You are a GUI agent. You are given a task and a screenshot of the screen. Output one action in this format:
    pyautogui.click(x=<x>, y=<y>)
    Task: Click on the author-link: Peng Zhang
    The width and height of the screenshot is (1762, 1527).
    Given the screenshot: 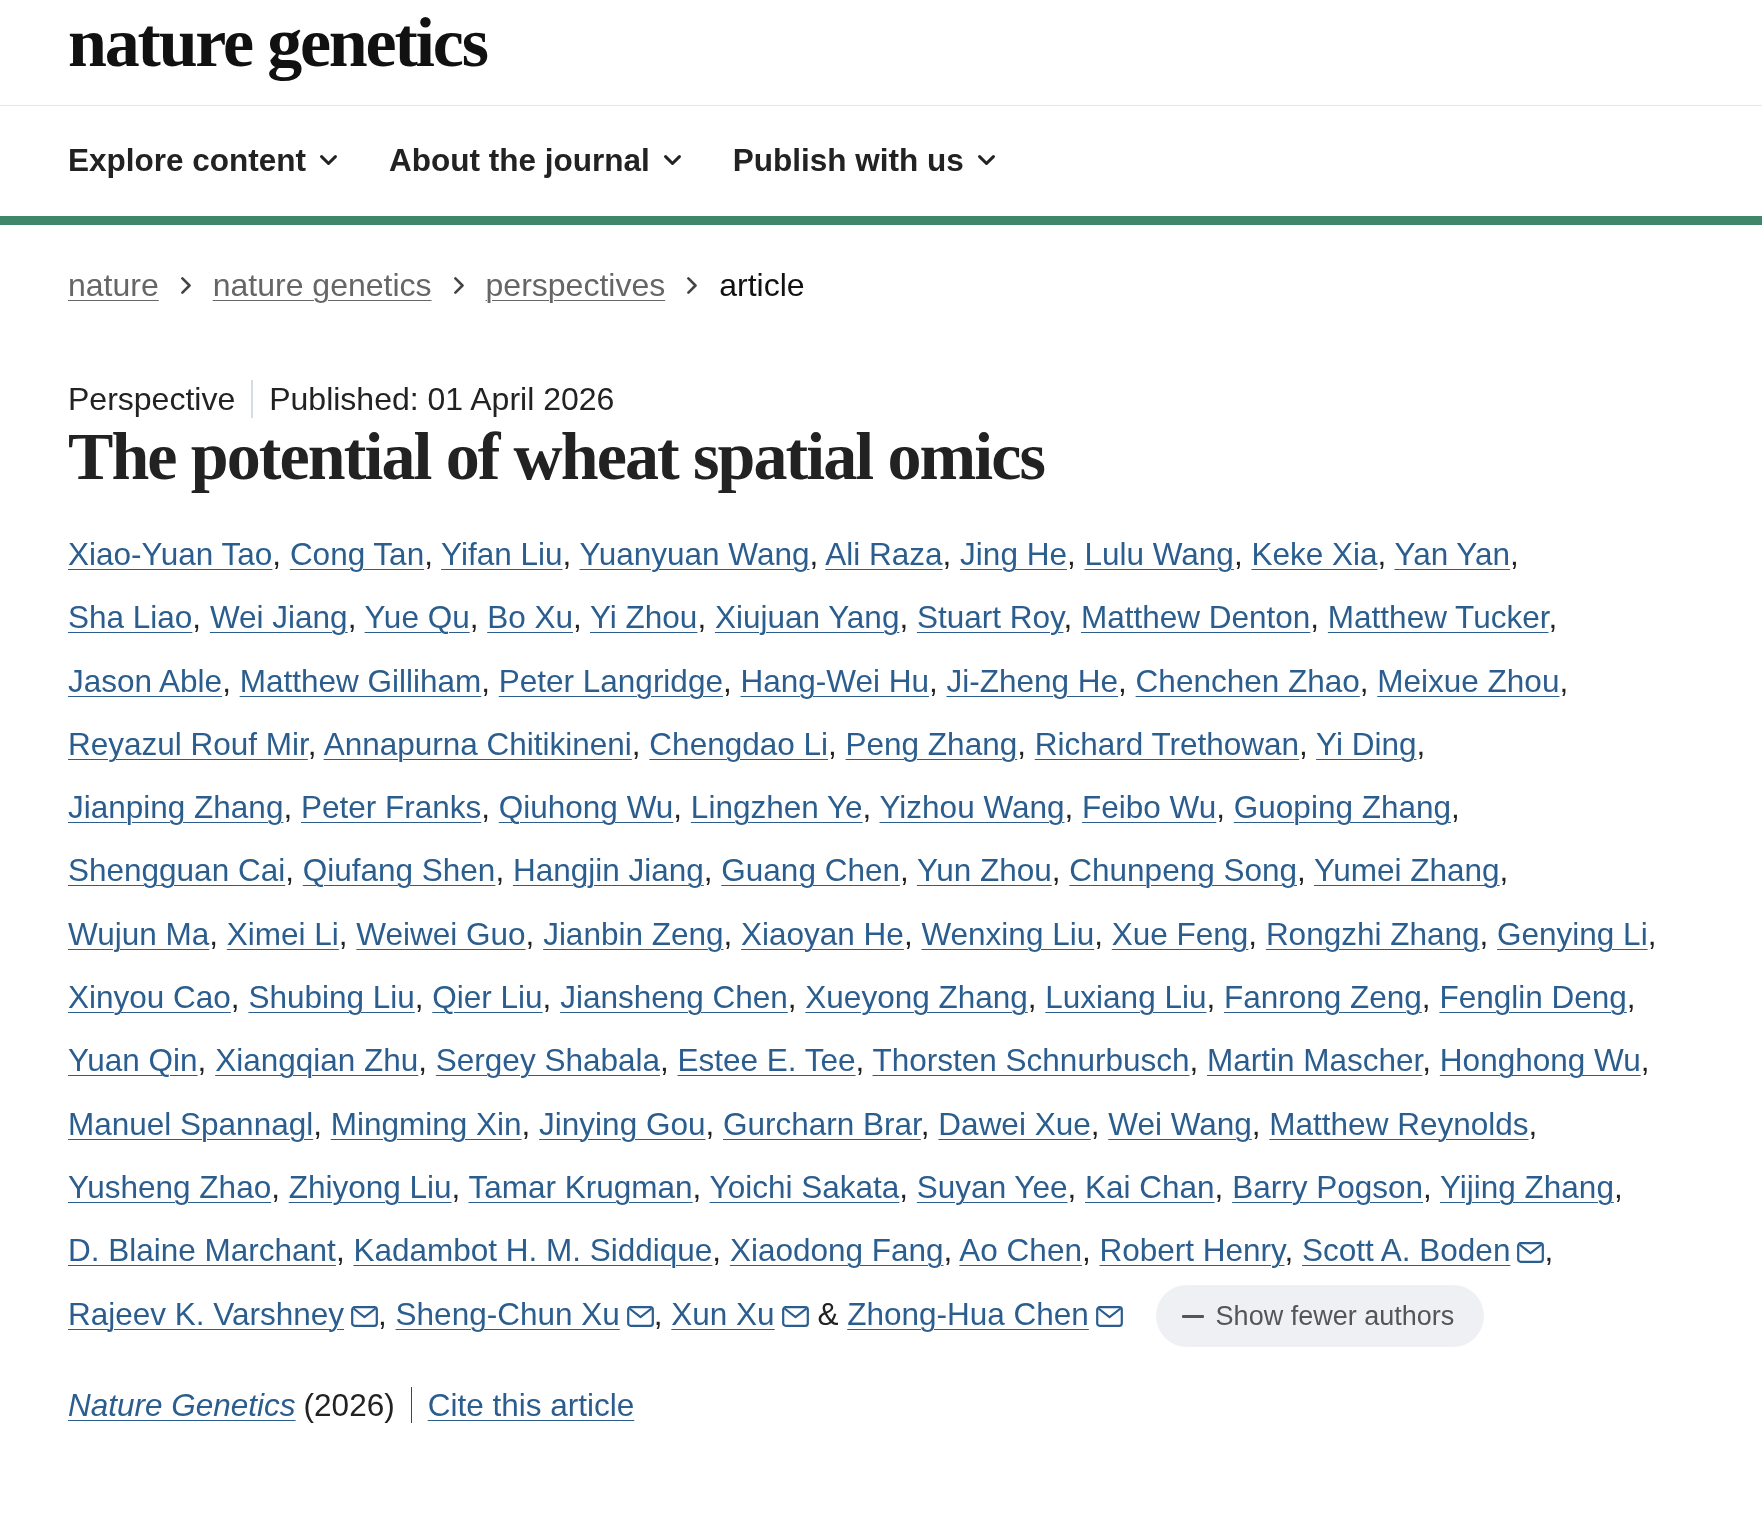 What is the action you would take?
    pyautogui.click(x=931, y=743)
    